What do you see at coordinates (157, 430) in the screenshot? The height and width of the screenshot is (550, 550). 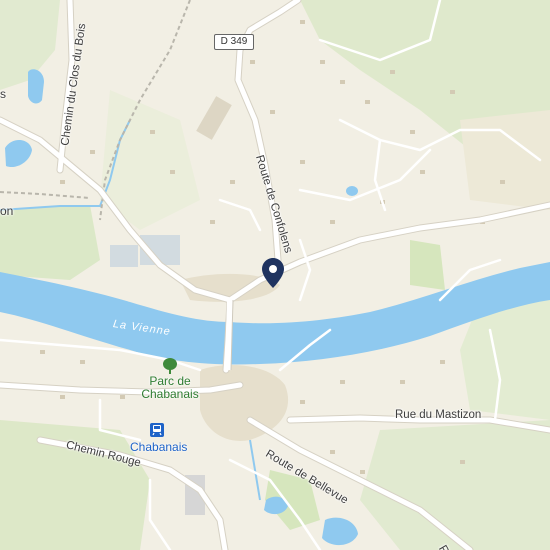 I see `train-station-icon` at bounding box center [157, 430].